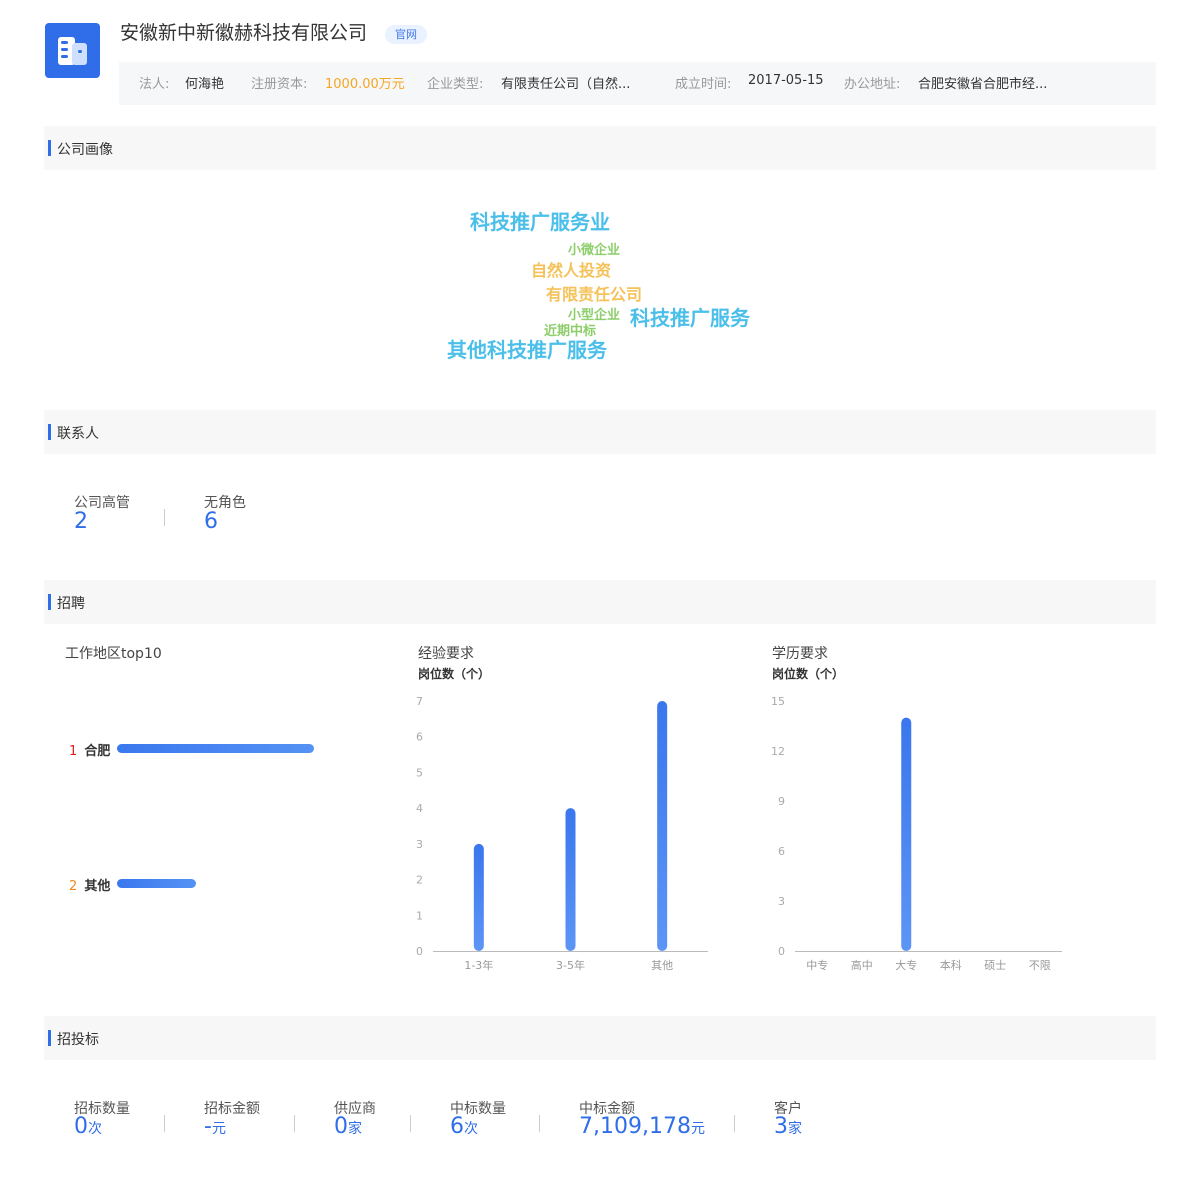 The image size is (1200, 1188). Describe the element at coordinates (446, 654) in the screenshot. I see `experience-chart-title: 经验要求` at that location.